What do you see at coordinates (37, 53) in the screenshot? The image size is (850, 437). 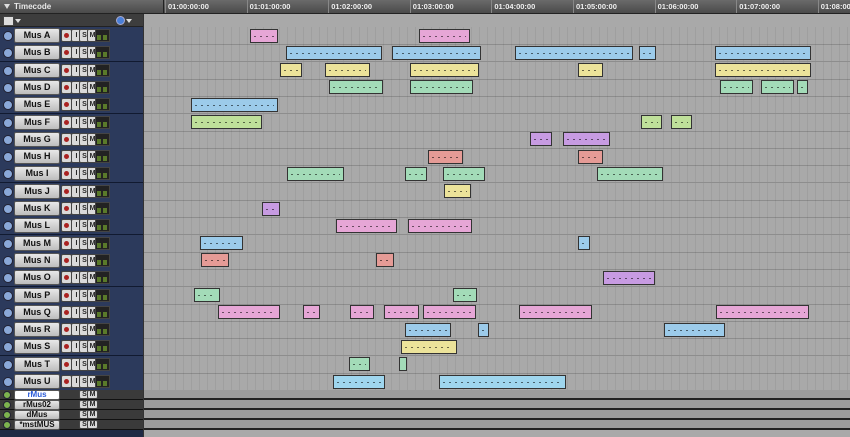 I see `track-name: Mus B` at bounding box center [37, 53].